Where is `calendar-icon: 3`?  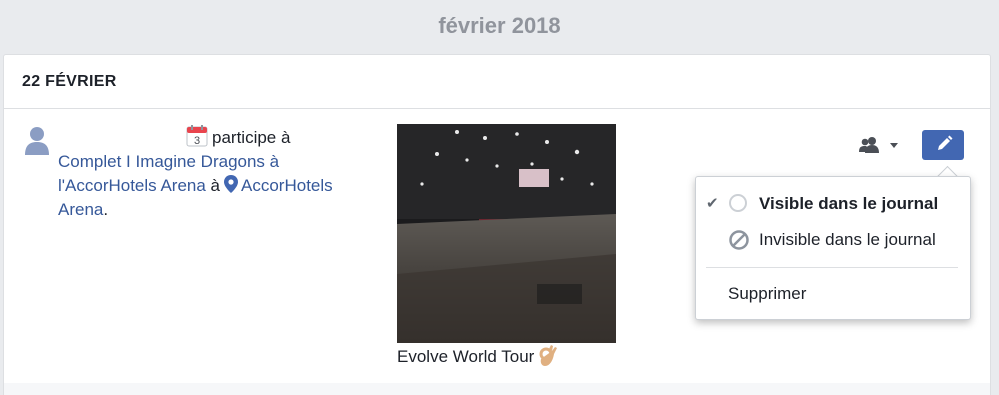
calendar-icon: 3 is located at coordinates (197, 136).